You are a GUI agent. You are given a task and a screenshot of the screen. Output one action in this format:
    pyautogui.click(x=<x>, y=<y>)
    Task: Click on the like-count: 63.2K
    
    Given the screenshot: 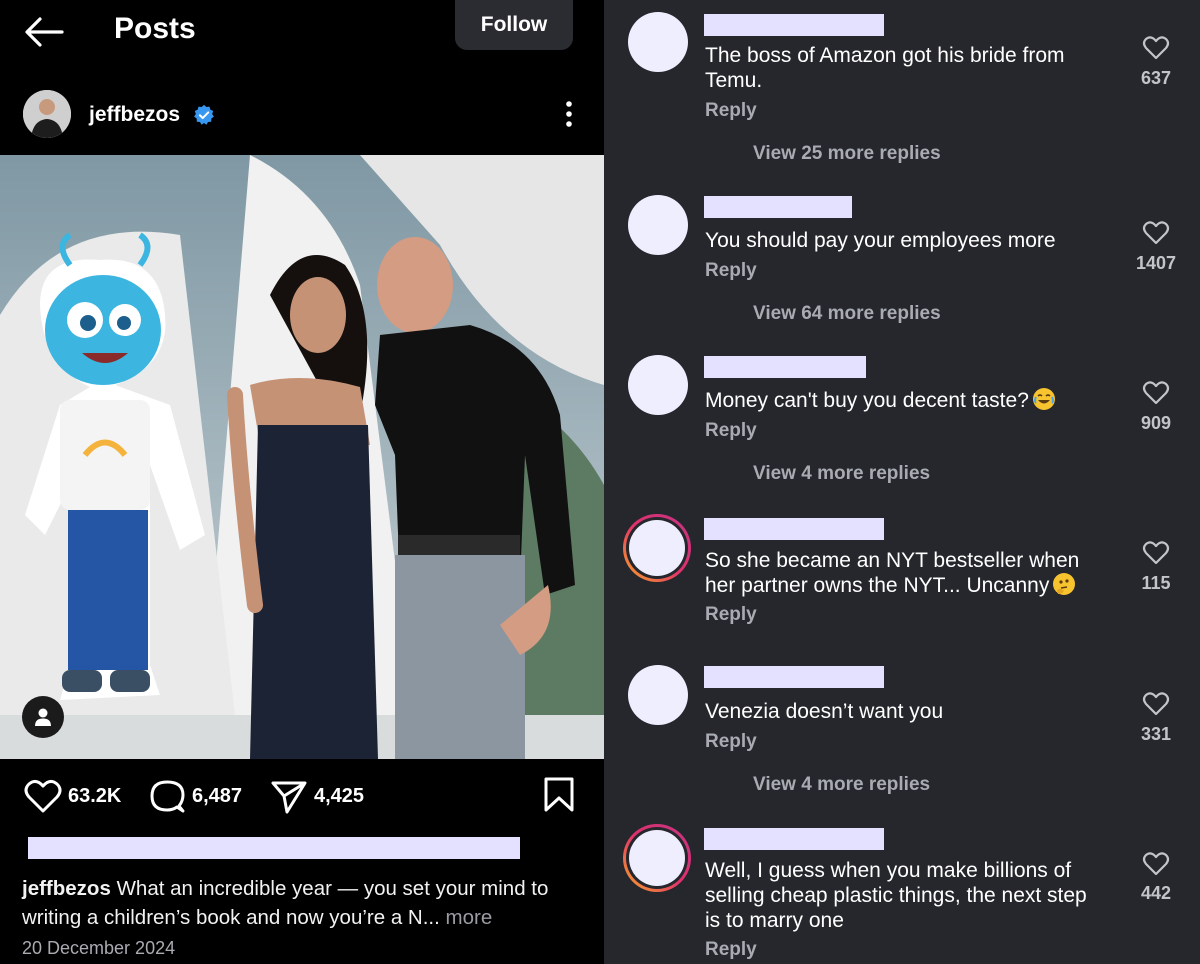 What is the action you would take?
    pyautogui.click(x=95, y=795)
    